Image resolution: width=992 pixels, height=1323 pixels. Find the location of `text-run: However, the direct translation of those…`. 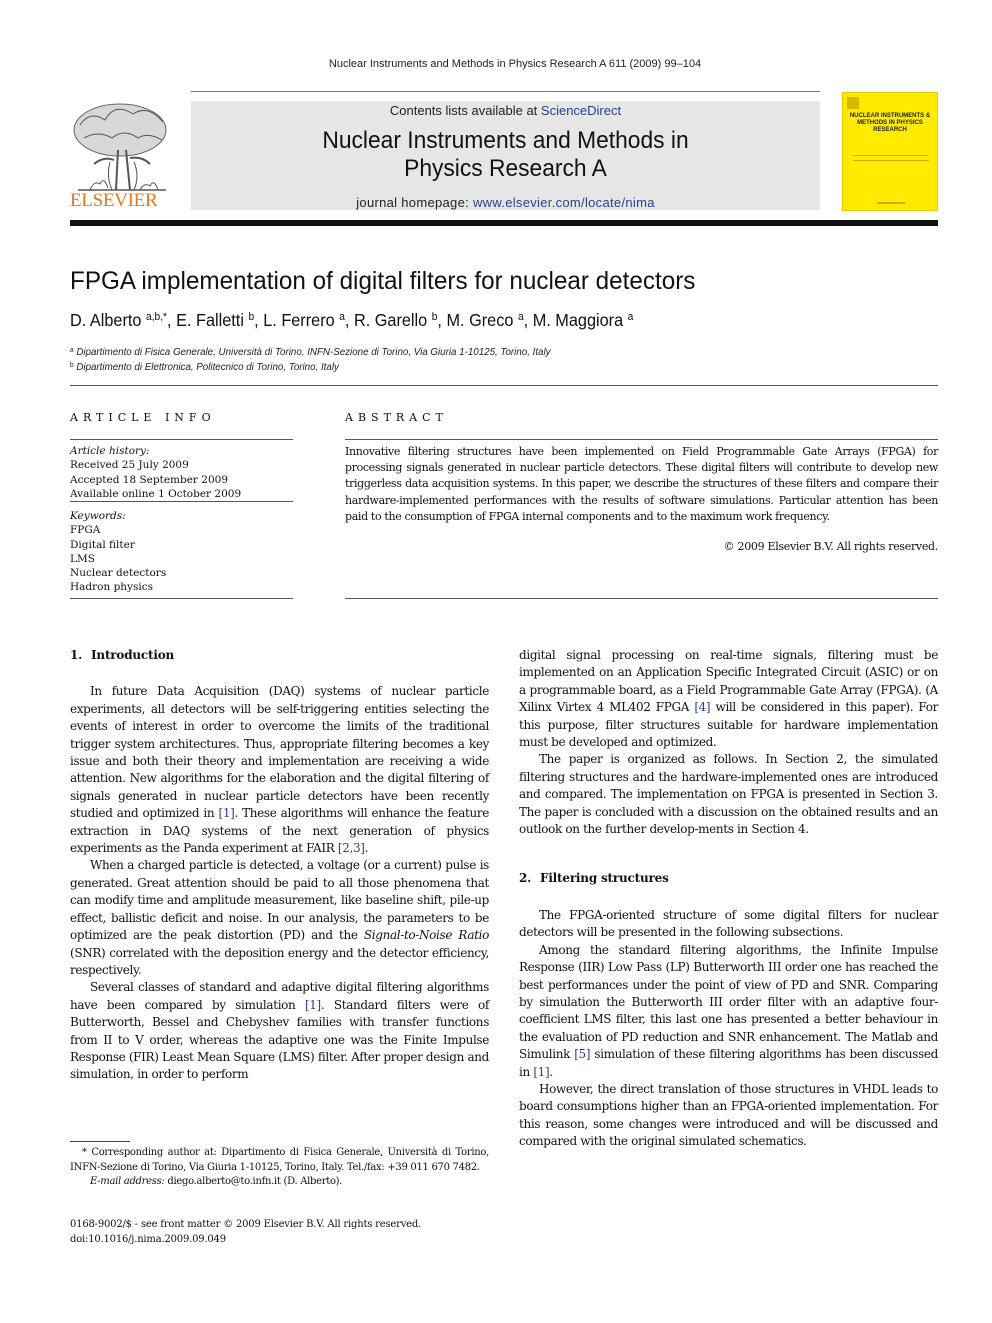

text-run: However, the direct translation of those… is located at coordinates (728, 1115).